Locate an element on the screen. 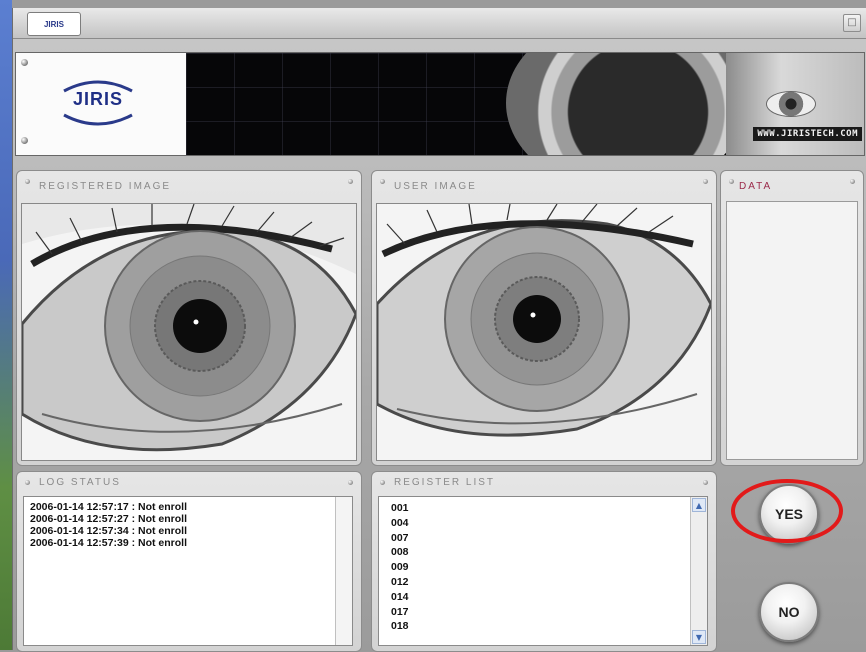  no-button: NO is located at coordinates (789, 612).